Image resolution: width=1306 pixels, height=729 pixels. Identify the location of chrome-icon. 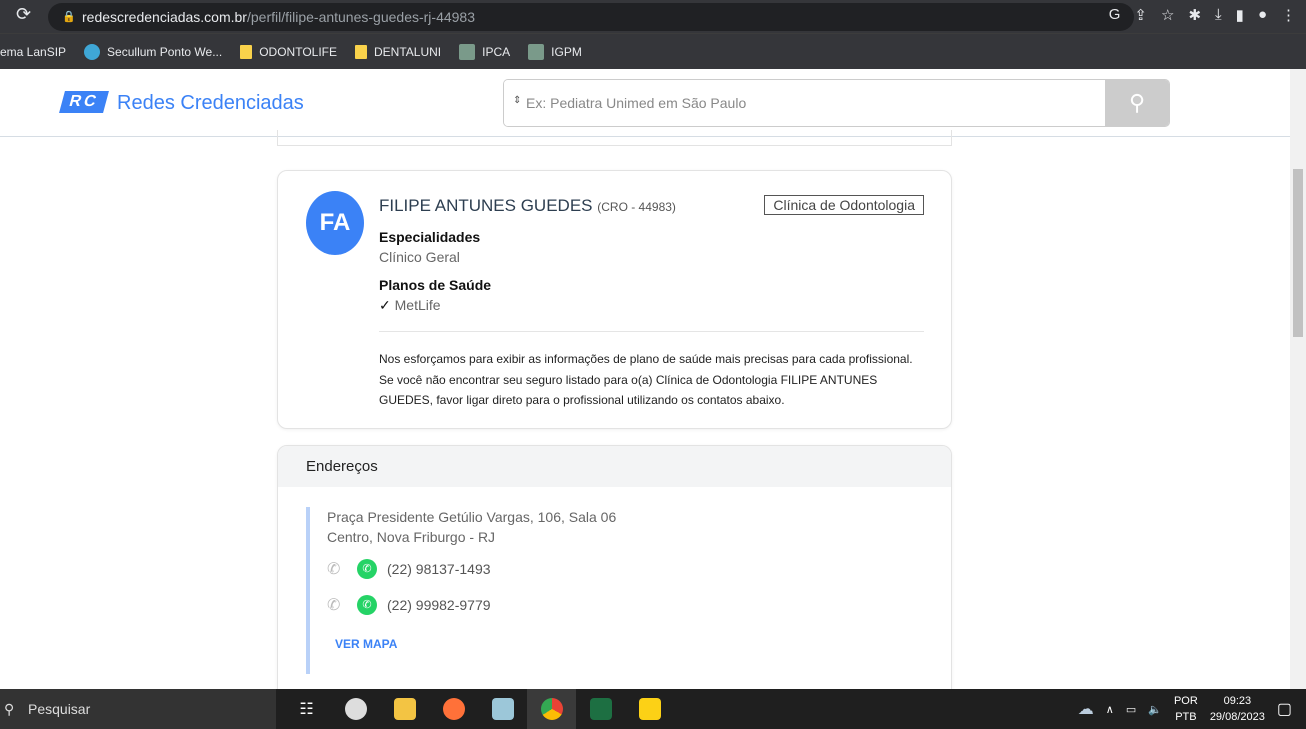
(551, 709).